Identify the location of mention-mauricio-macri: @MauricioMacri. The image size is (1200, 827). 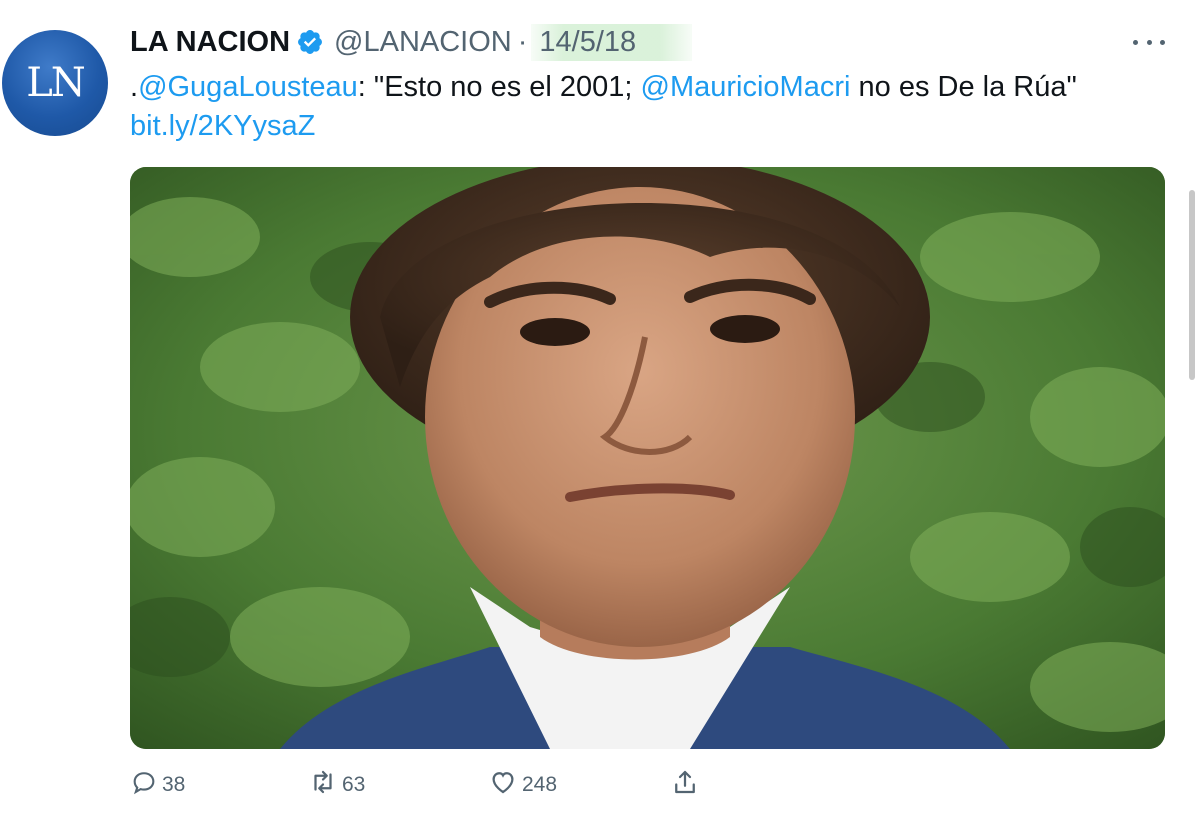
(746, 87).